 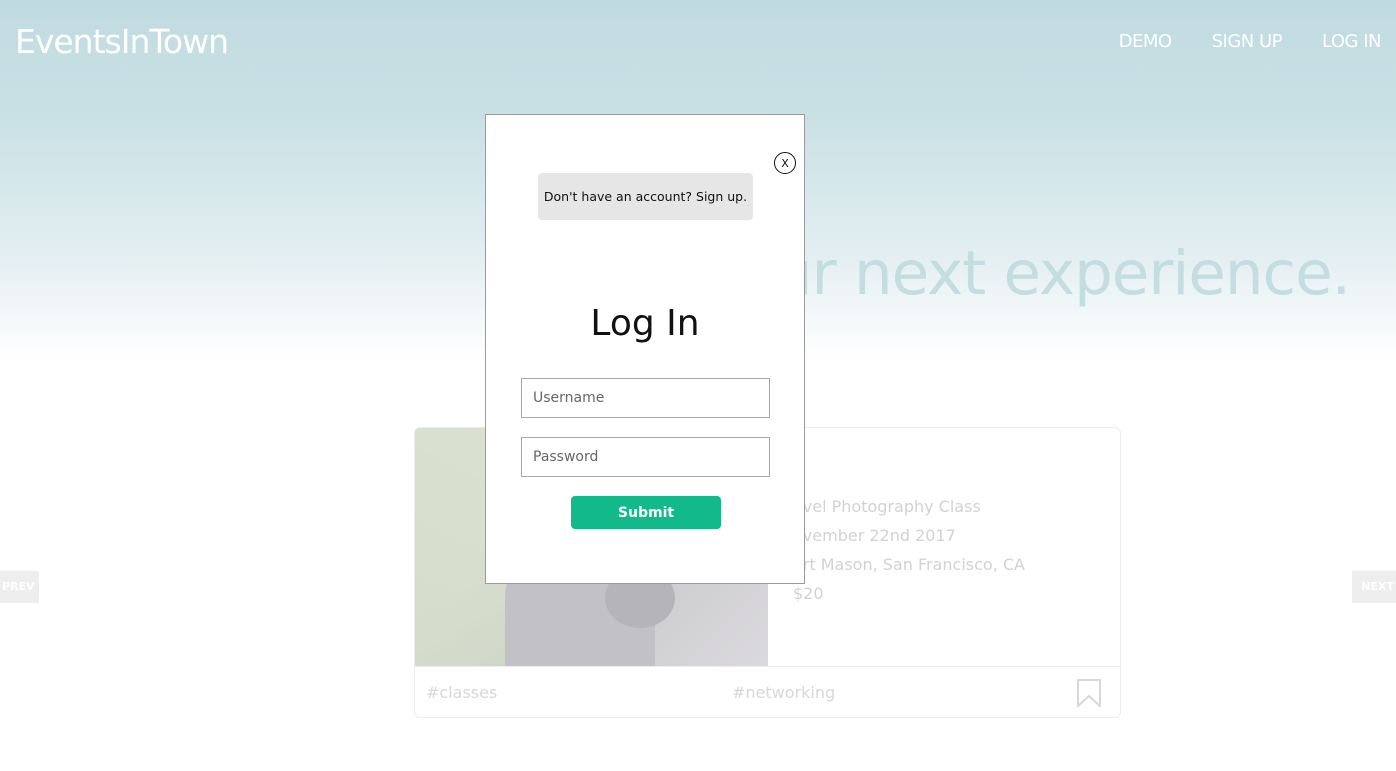 What do you see at coordinates (698, 45) in the screenshot?
I see `site-header: EventsInTown DEMO SIGN UP LOG IN` at bounding box center [698, 45].